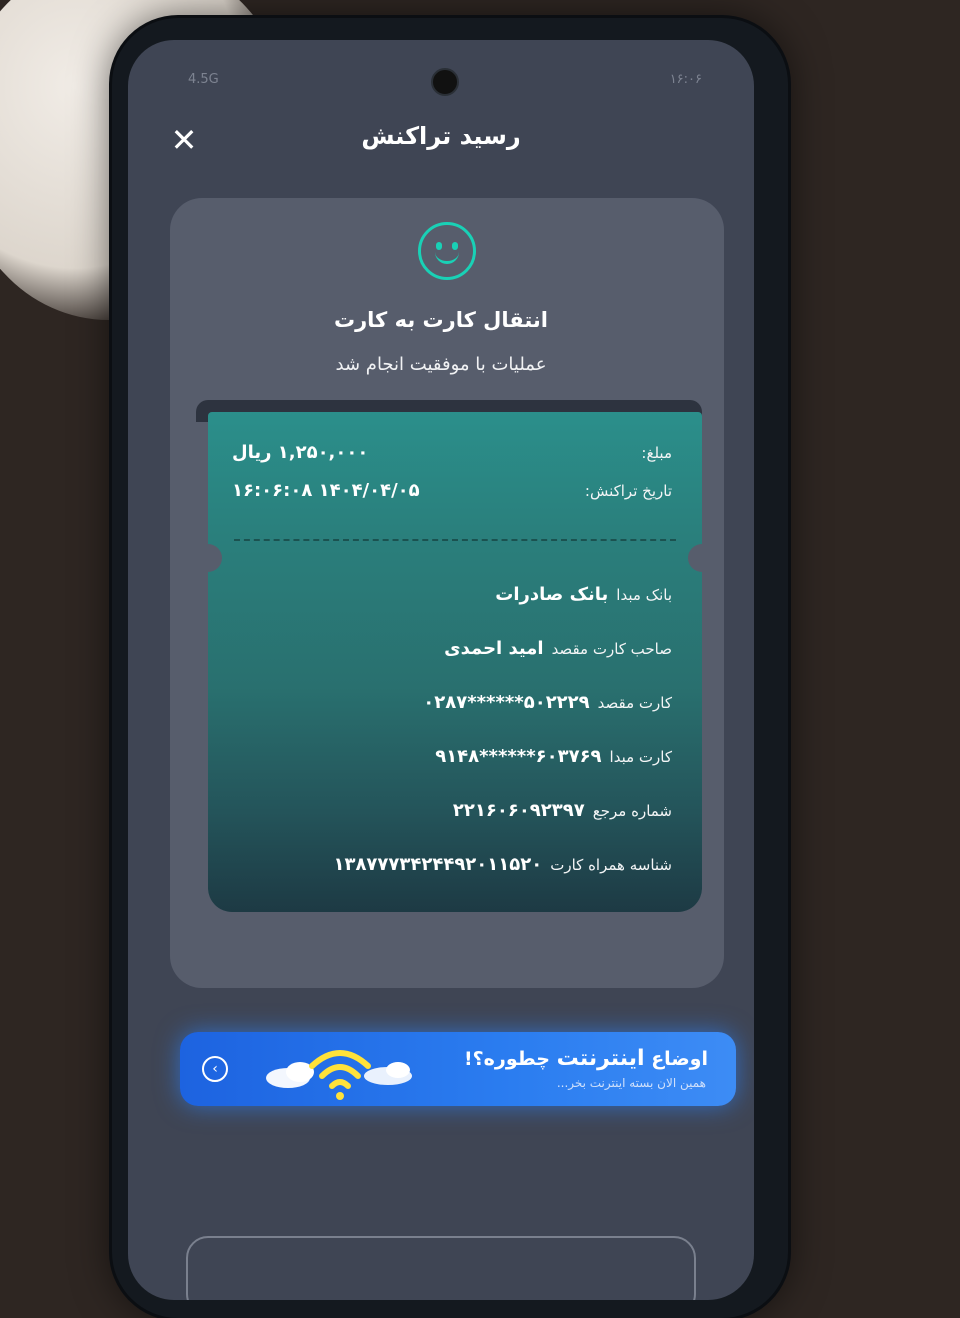 The image size is (960, 1318). What do you see at coordinates (552, 594) in the screenshot?
I see `detail-value: بانک صادرات` at bounding box center [552, 594].